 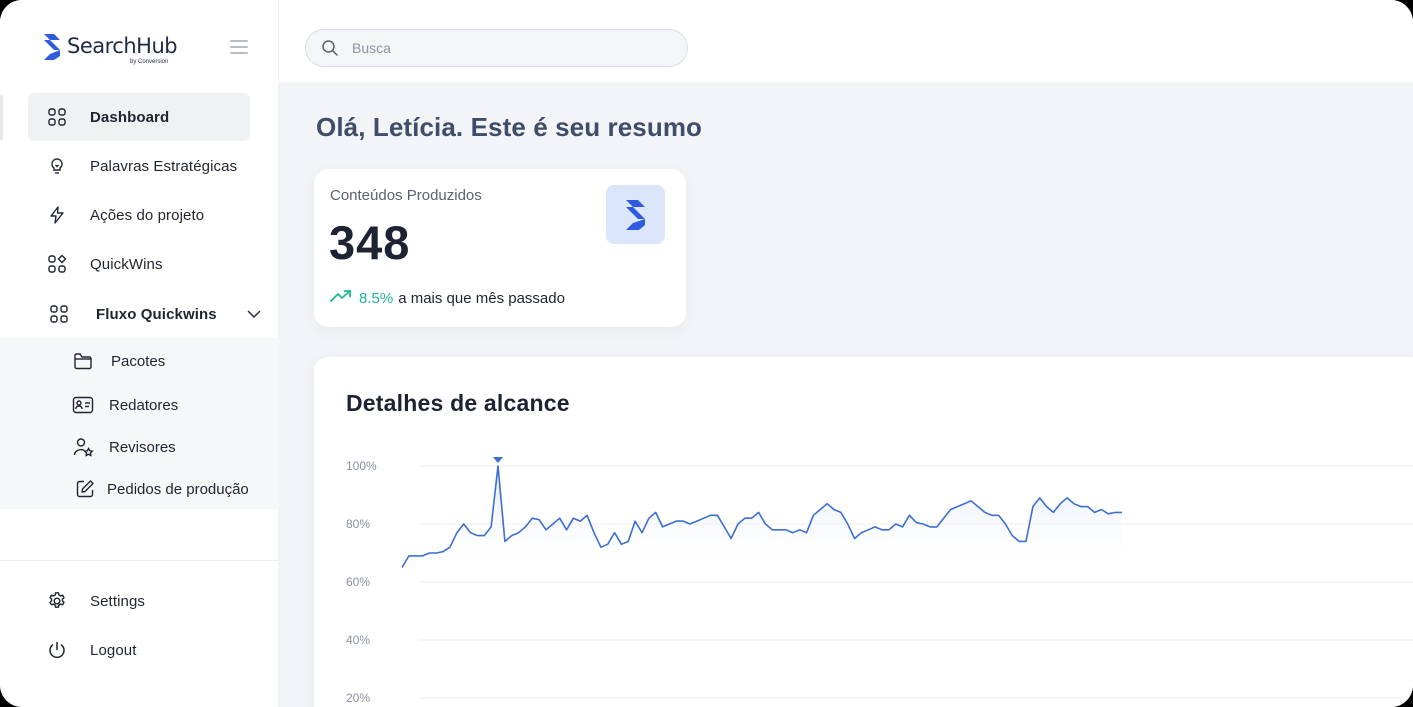 I want to click on search-icon, so click(x=330, y=48).